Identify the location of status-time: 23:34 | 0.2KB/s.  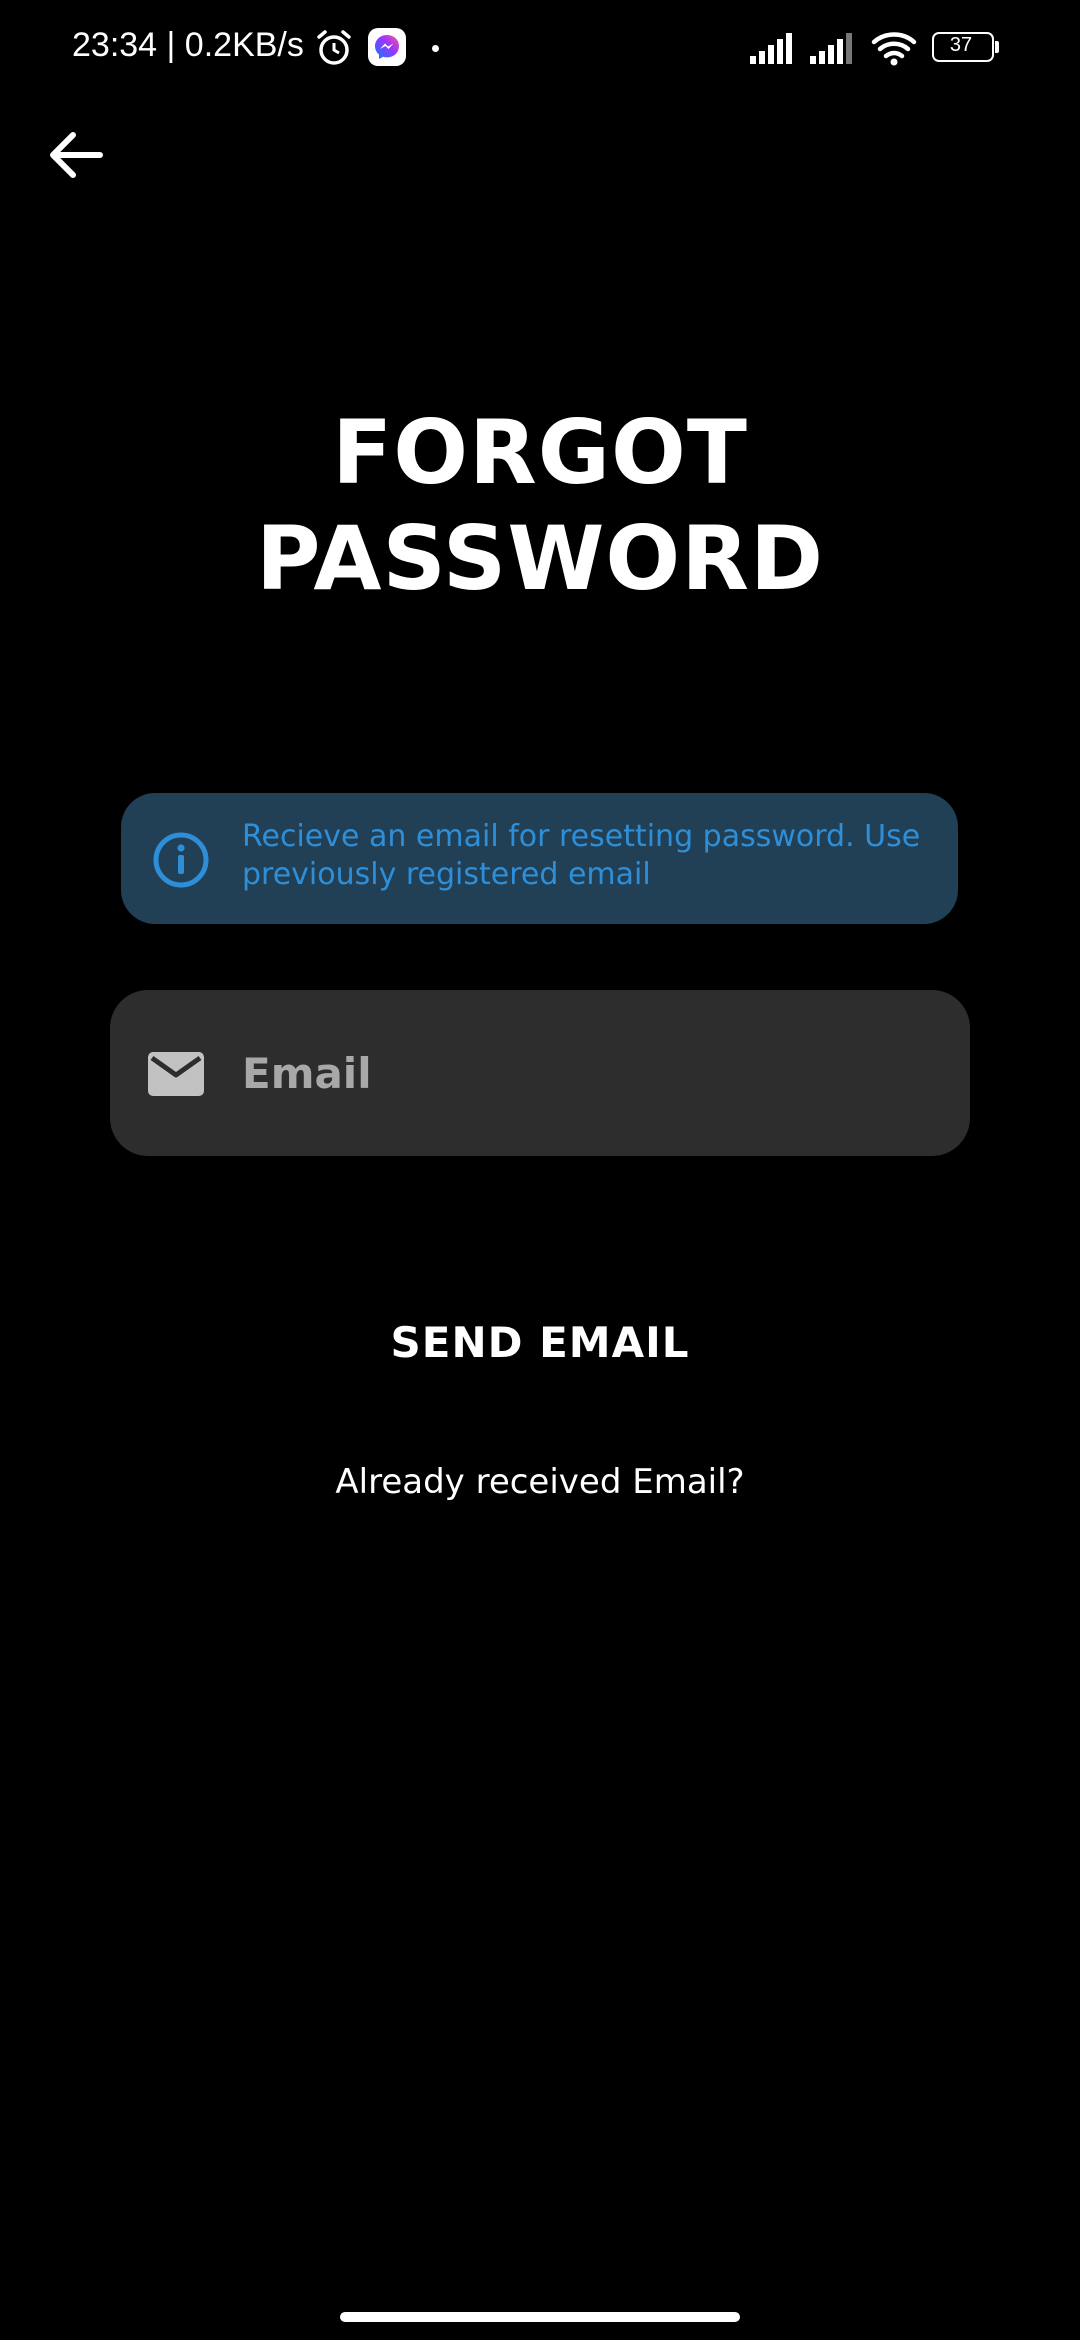
(188, 45).